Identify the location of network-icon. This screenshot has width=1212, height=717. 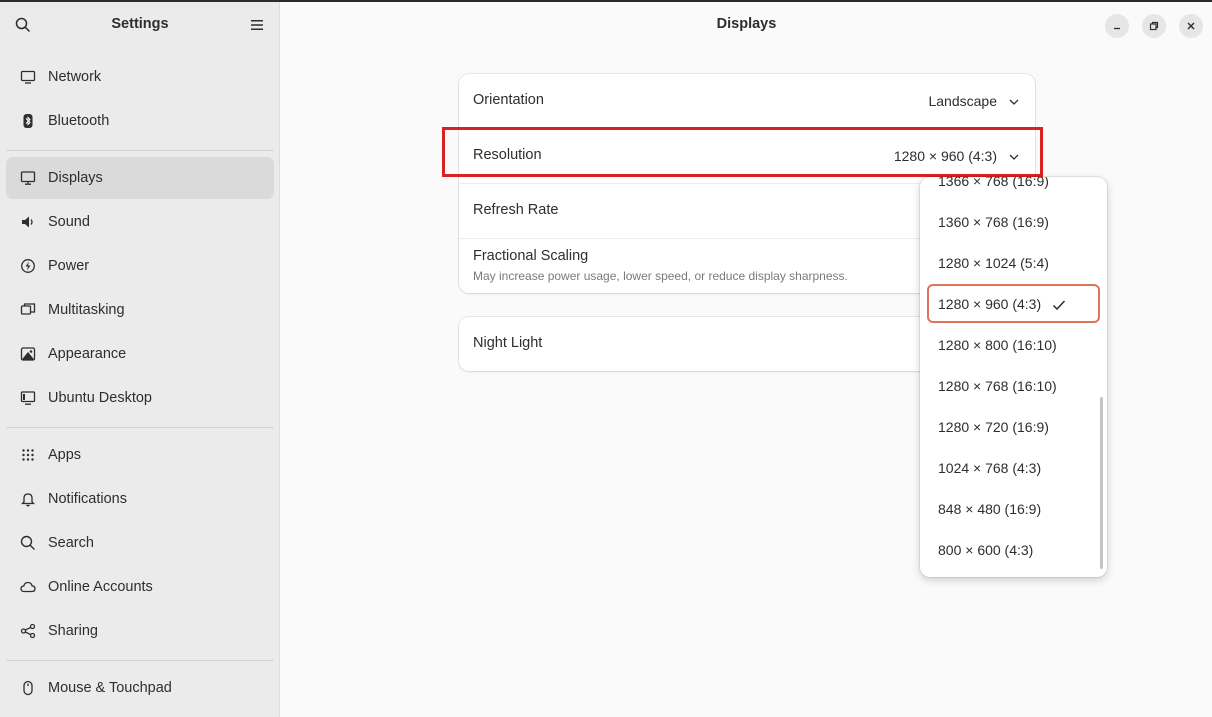
(28, 77).